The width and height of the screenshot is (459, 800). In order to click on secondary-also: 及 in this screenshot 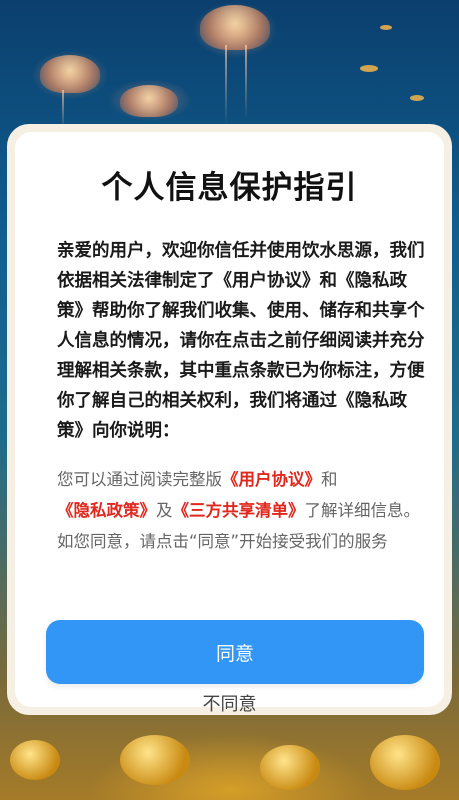, I will do `click(164, 510)`.